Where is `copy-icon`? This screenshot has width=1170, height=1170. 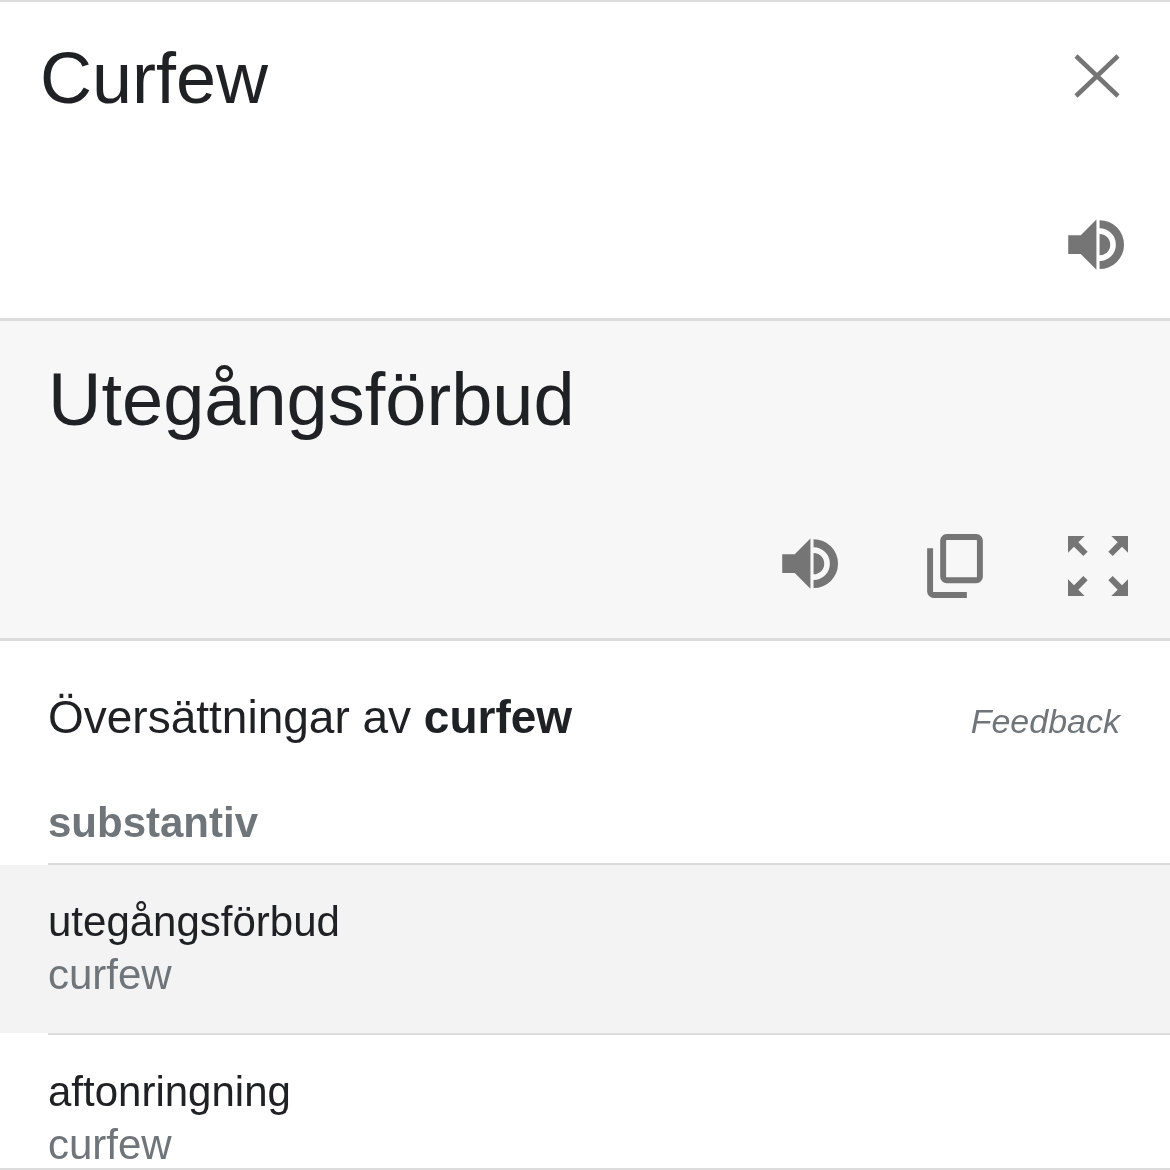
copy-icon is located at coordinates (955, 566).